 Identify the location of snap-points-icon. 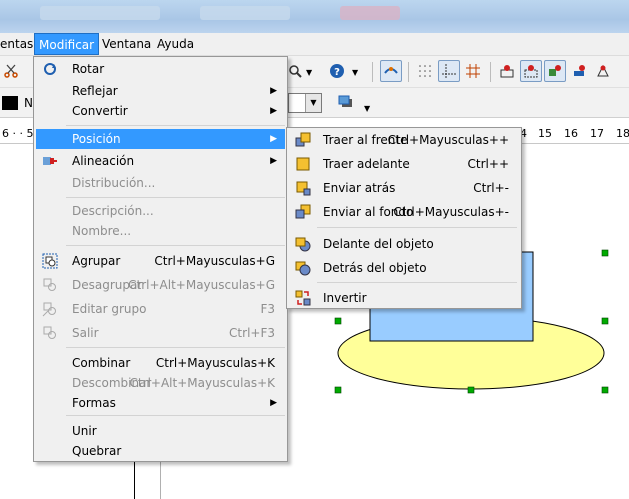
(555, 70).